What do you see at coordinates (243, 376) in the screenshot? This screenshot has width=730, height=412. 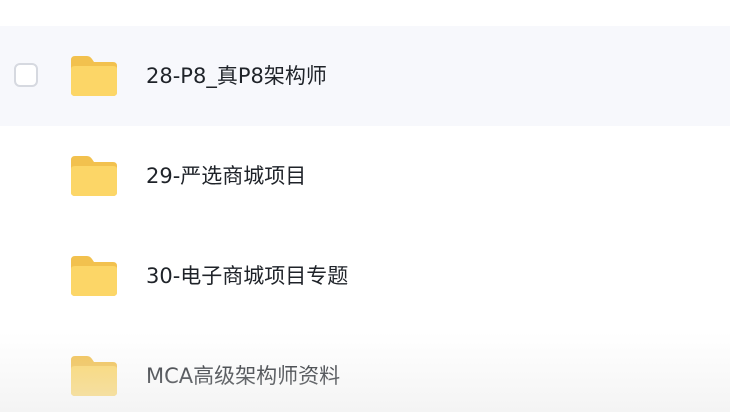 I see `file-name: MCA高级架构师资料` at bounding box center [243, 376].